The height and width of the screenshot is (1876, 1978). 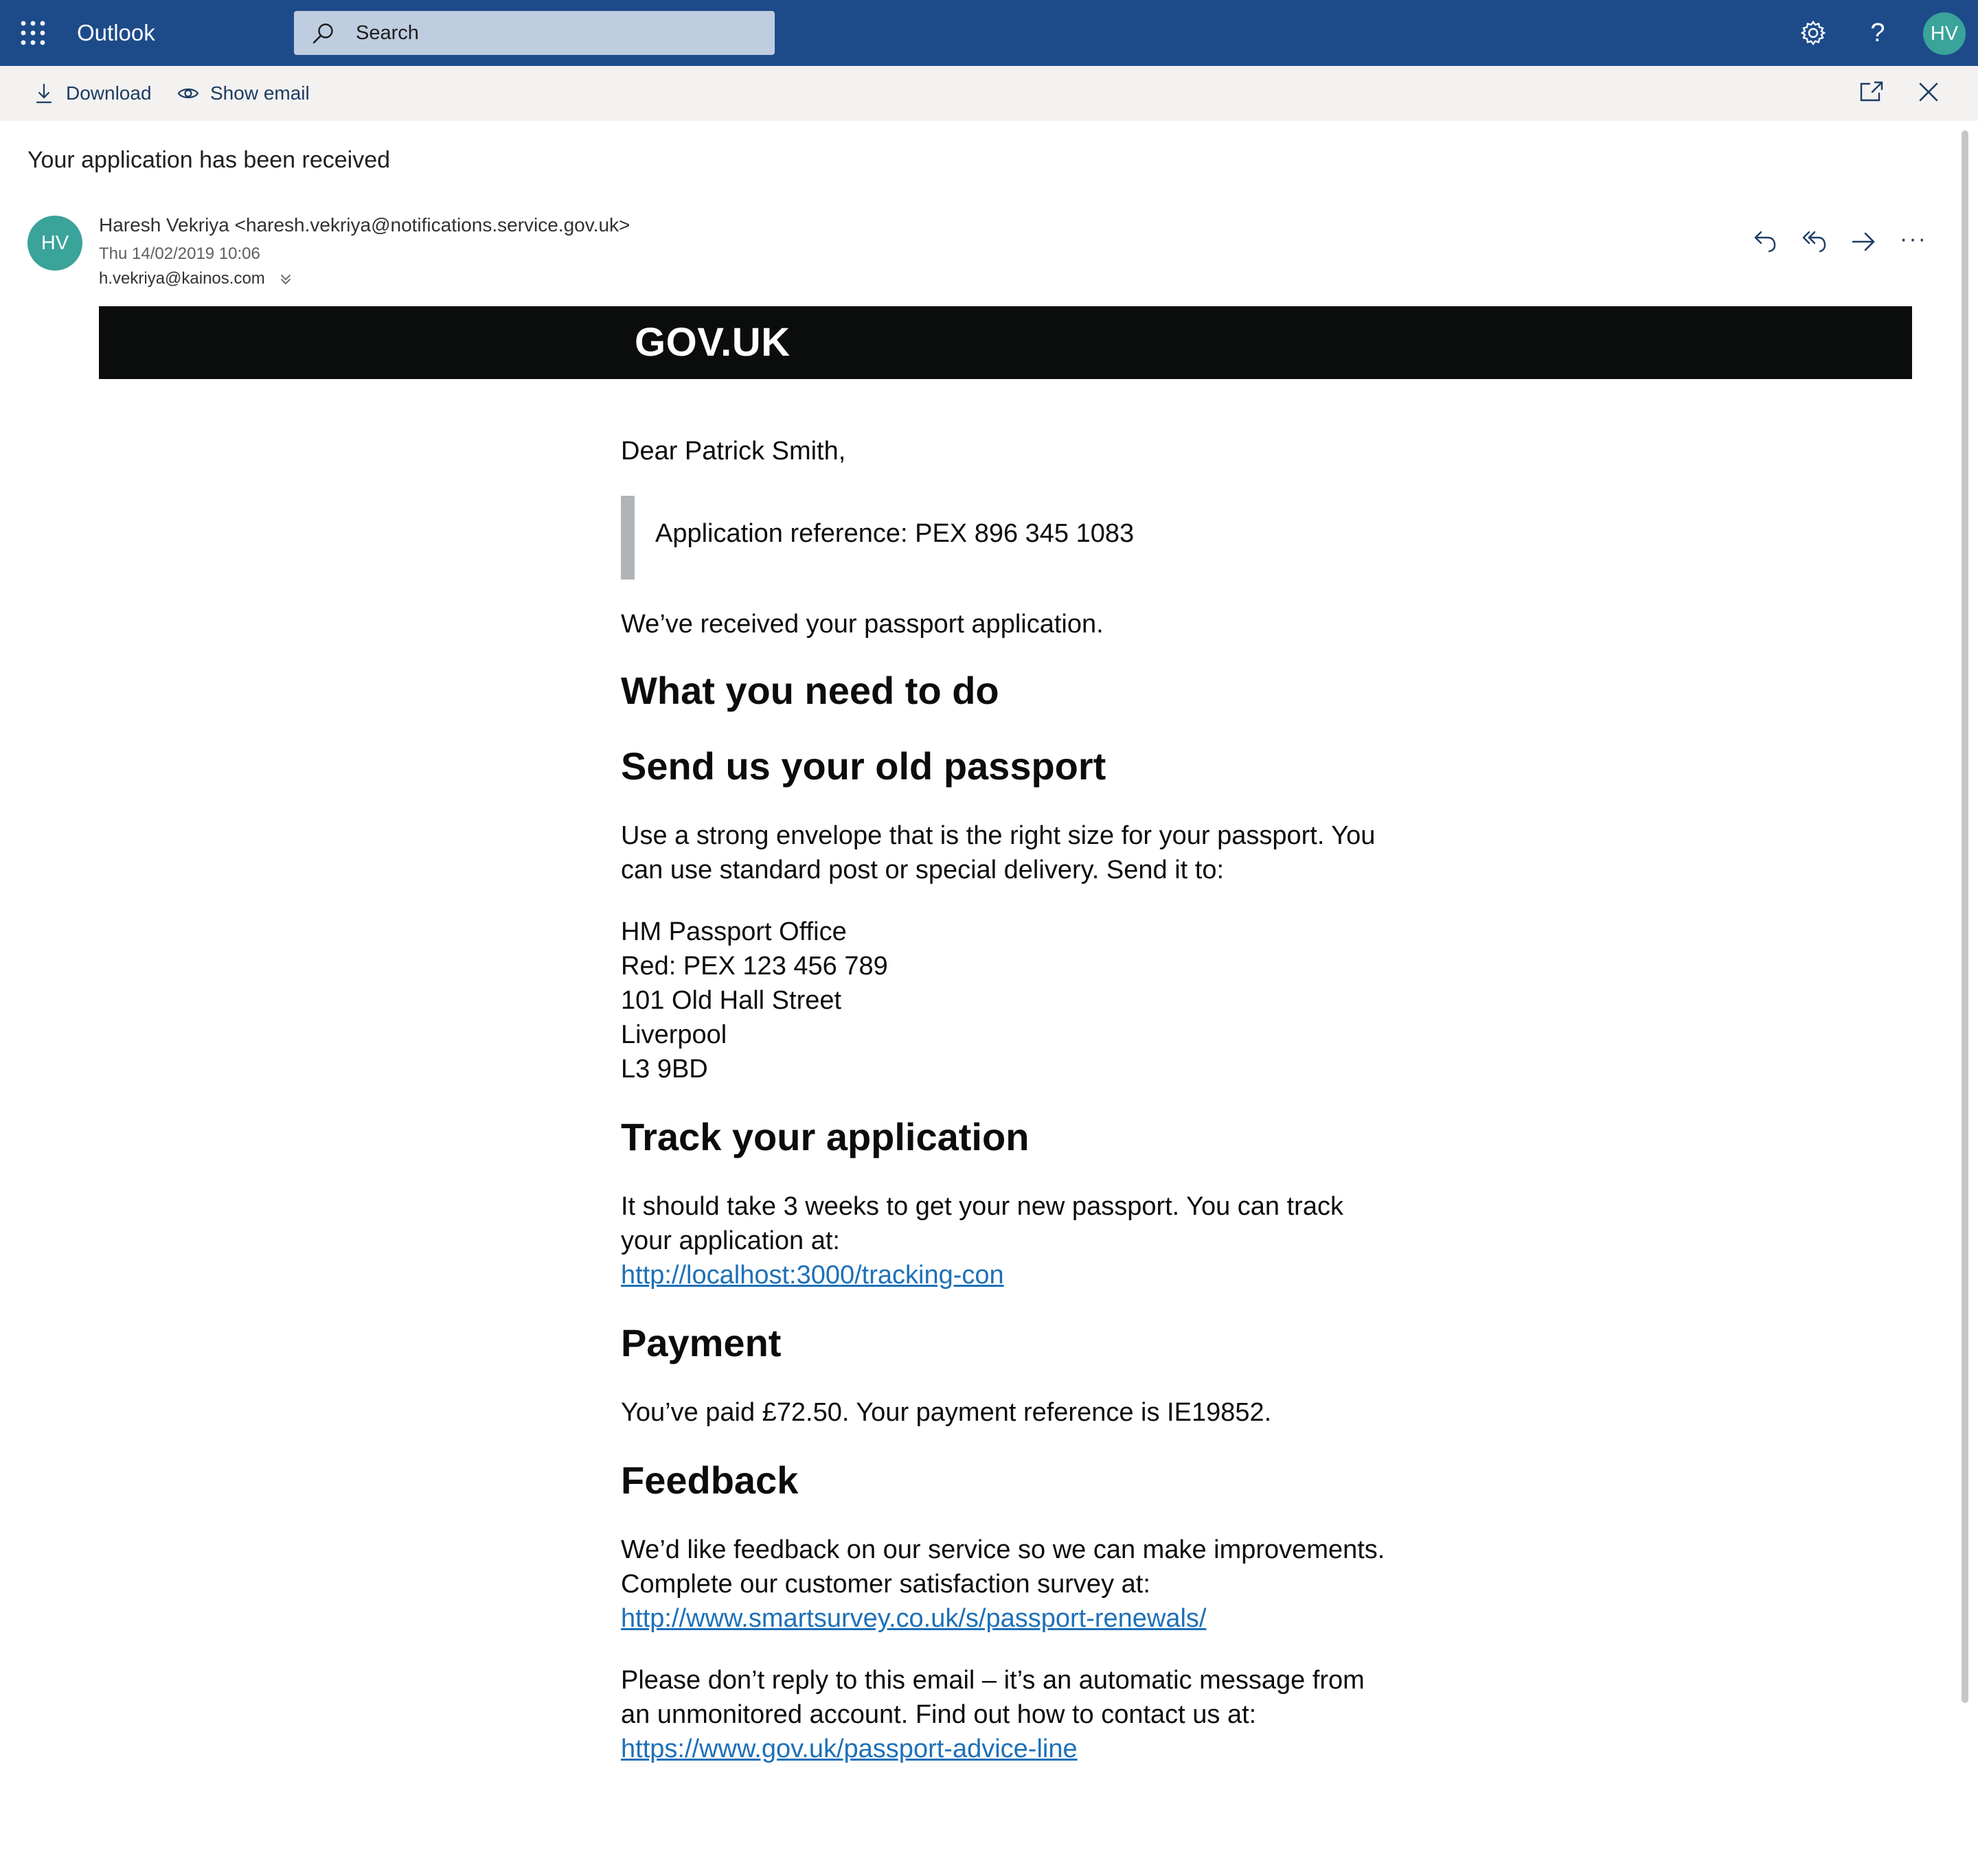 I want to click on download-button: Download, so click(x=95, y=93).